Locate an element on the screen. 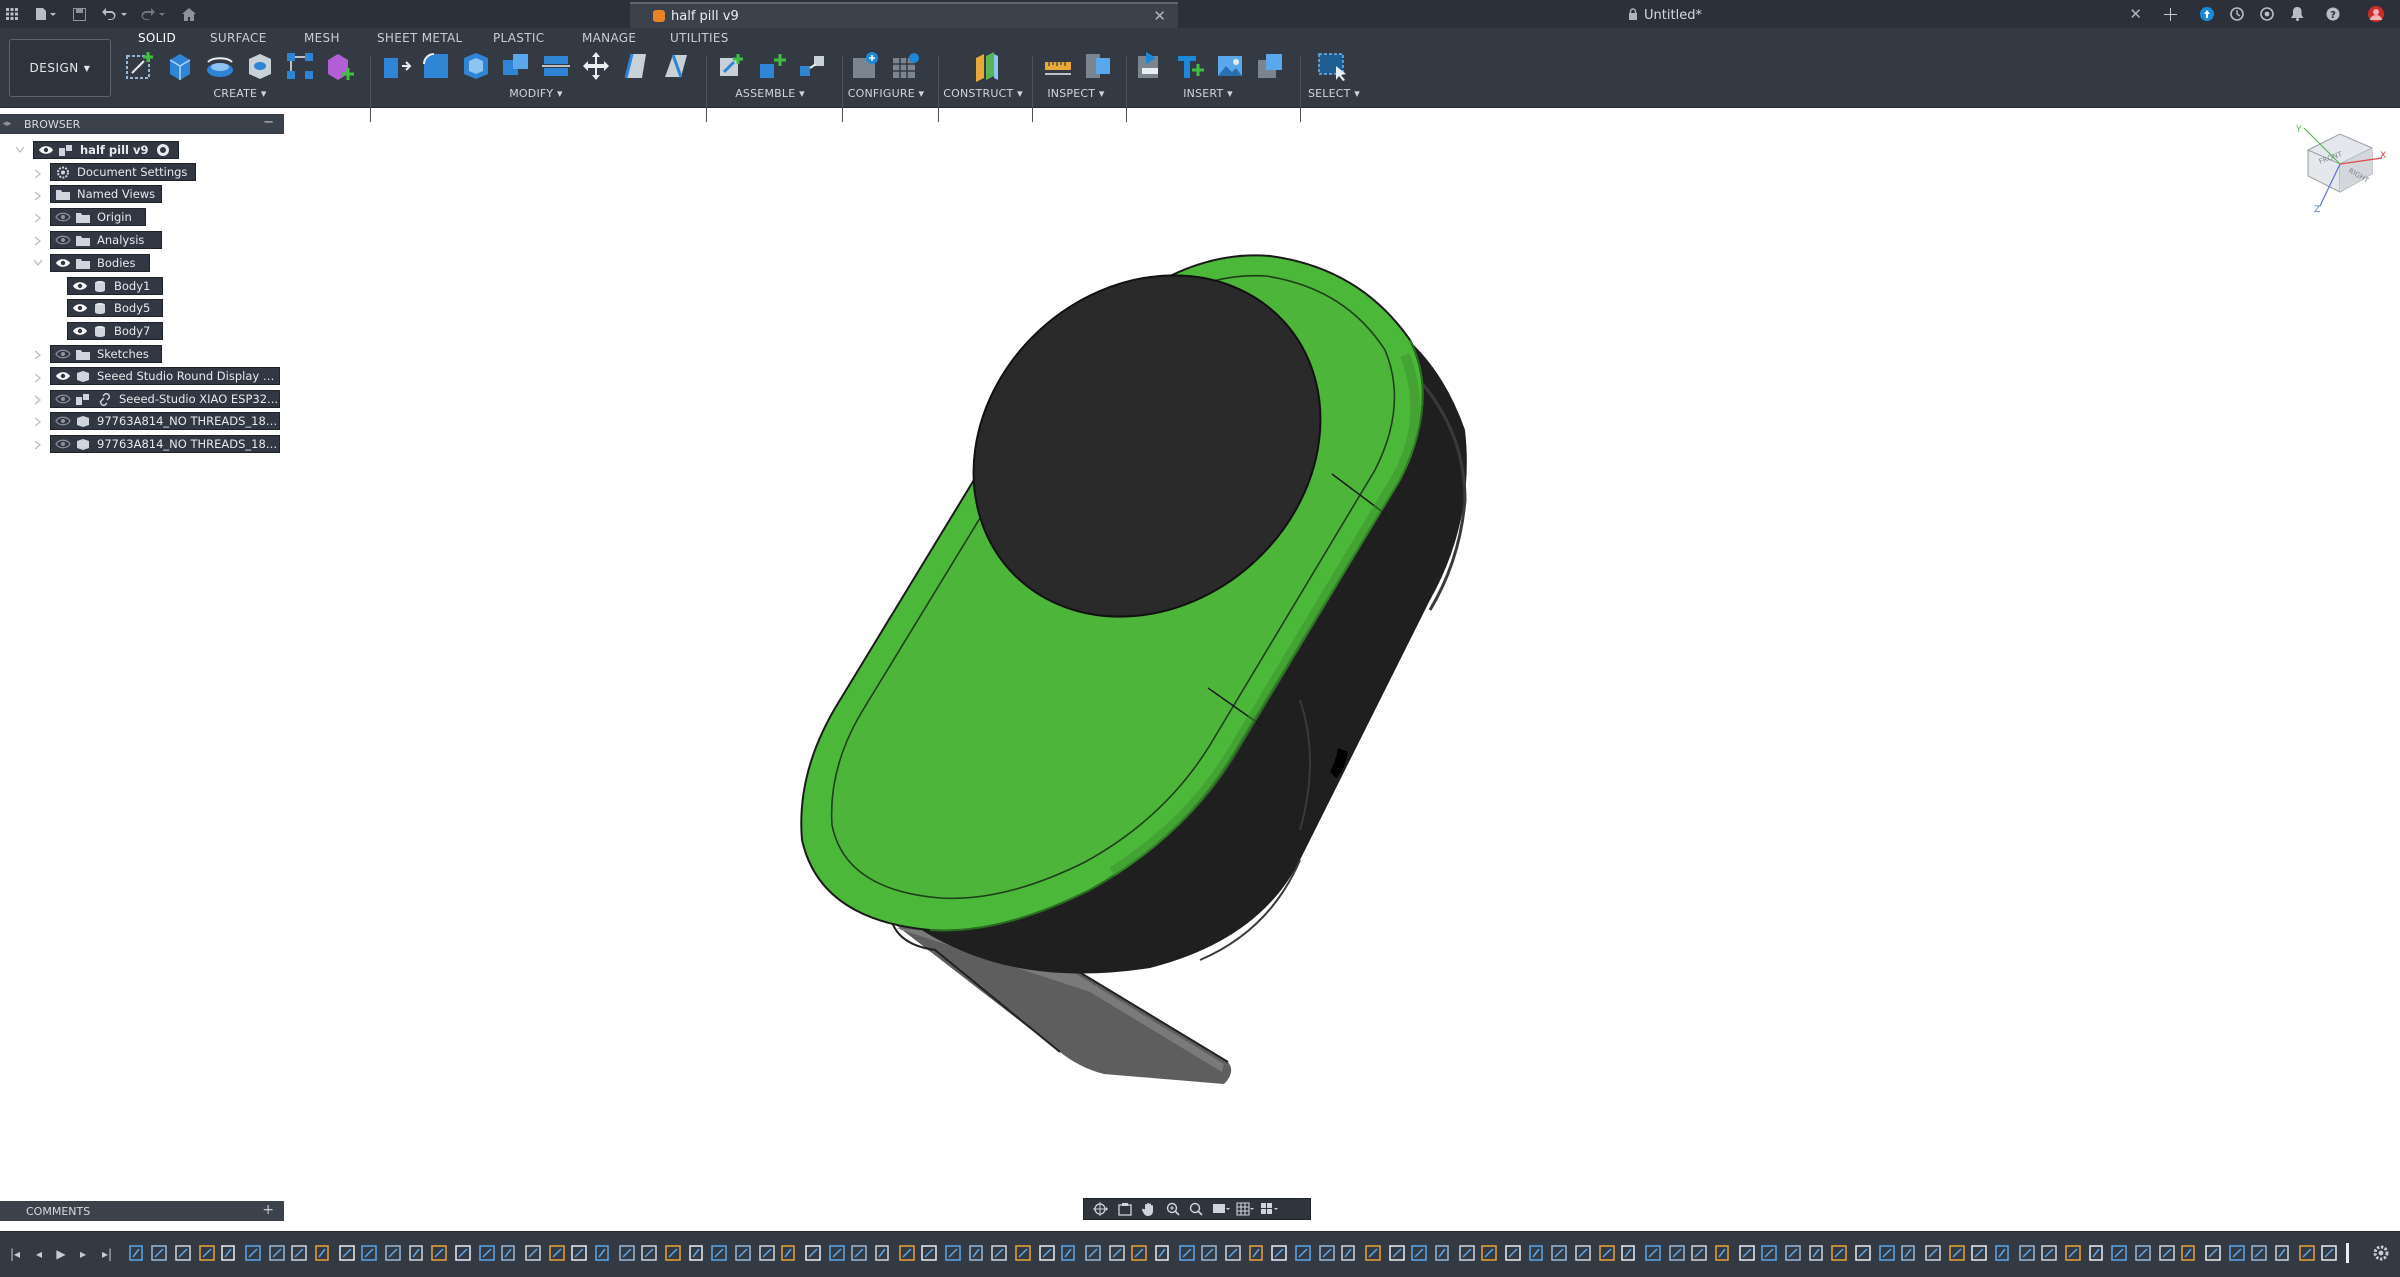  display-settings-icon is located at coordinates (1221, 1209).